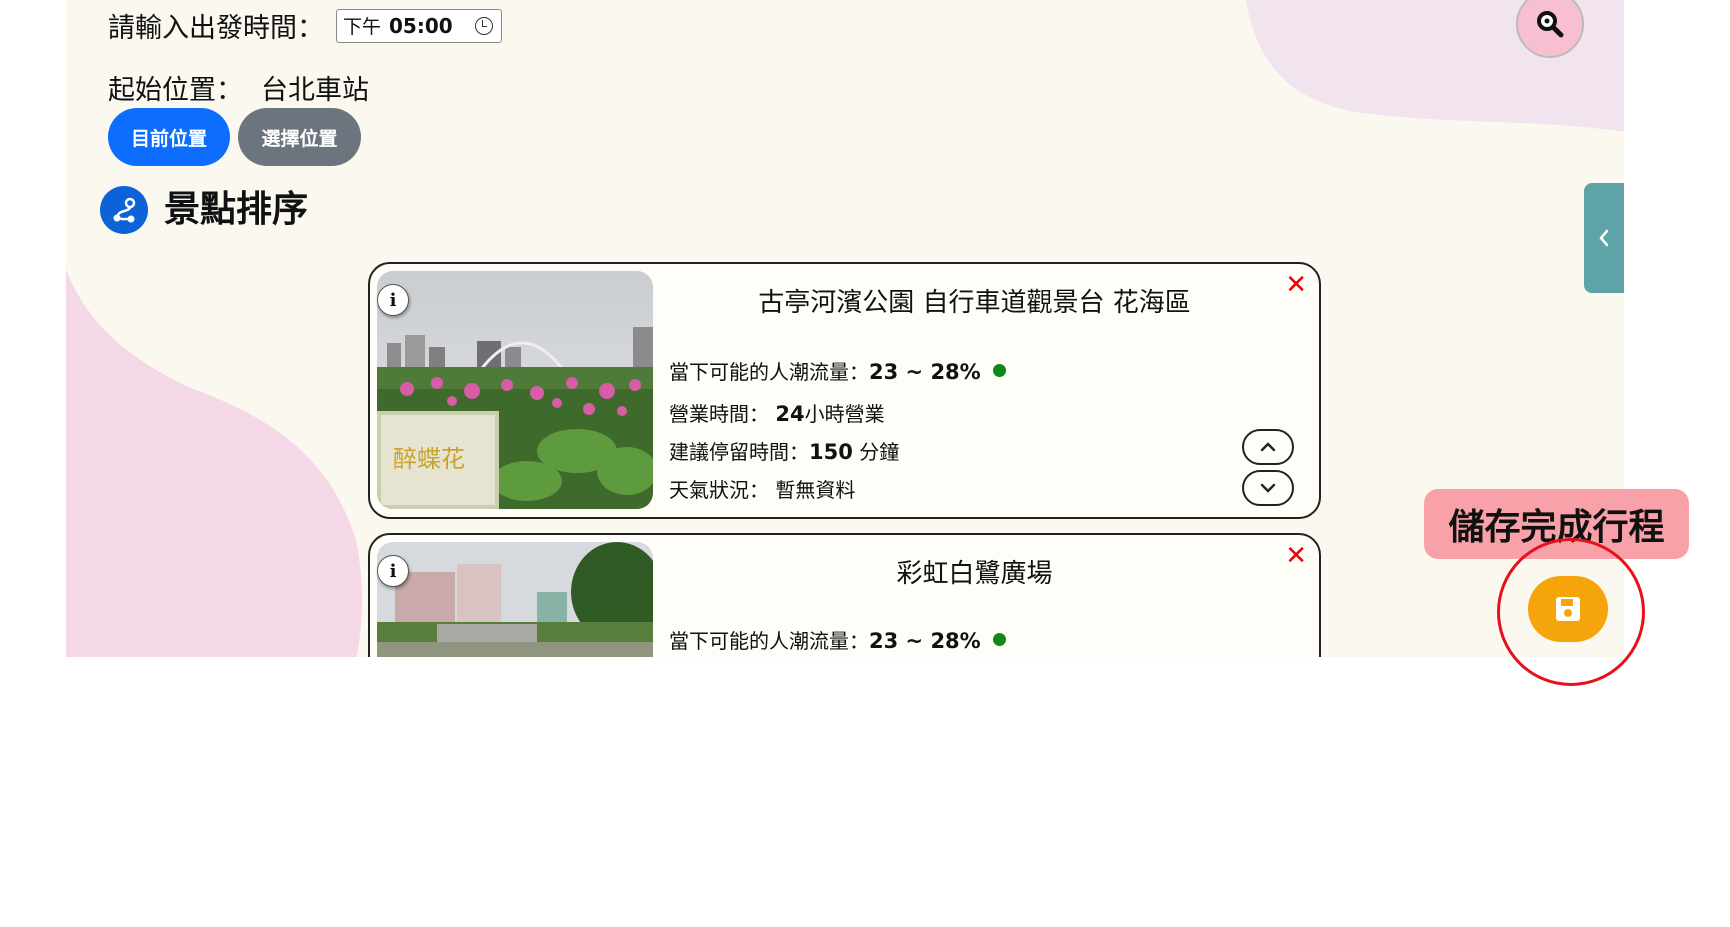 The height and width of the screenshot is (927, 1730). I want to click on attraction-title: 彩虹白鷺廣場, so click(974, 574).